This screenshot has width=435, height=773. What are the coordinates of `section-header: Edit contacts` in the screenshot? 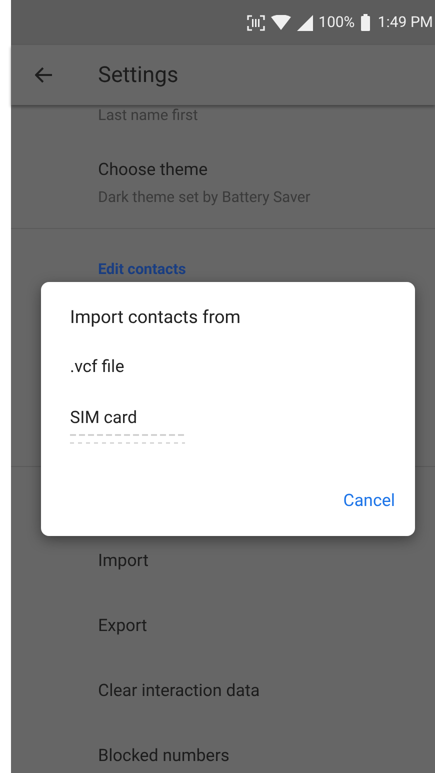 It's located at (142, 269).